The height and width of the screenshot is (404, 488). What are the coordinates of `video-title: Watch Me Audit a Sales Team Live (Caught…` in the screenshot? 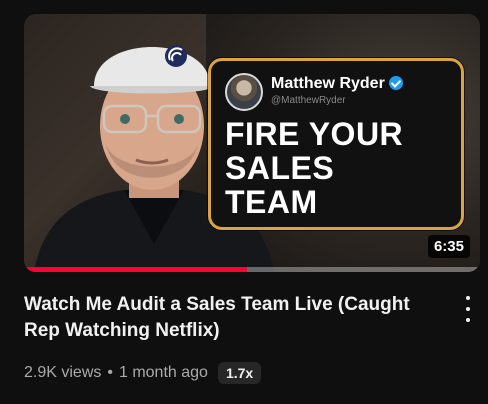 It's located at (229, 318).